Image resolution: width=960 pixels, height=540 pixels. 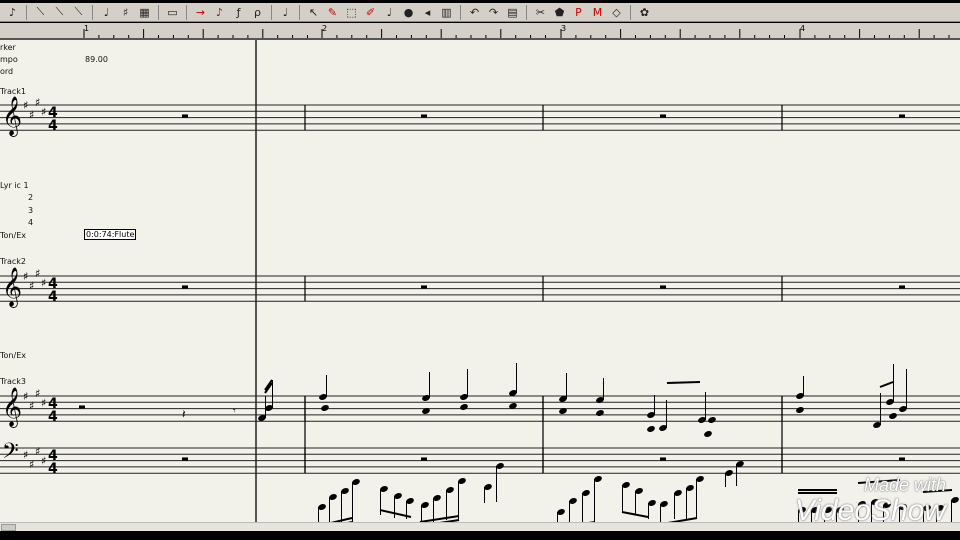 I want to click on select-arrow-icon: ↖, so click(x=313, y=12).